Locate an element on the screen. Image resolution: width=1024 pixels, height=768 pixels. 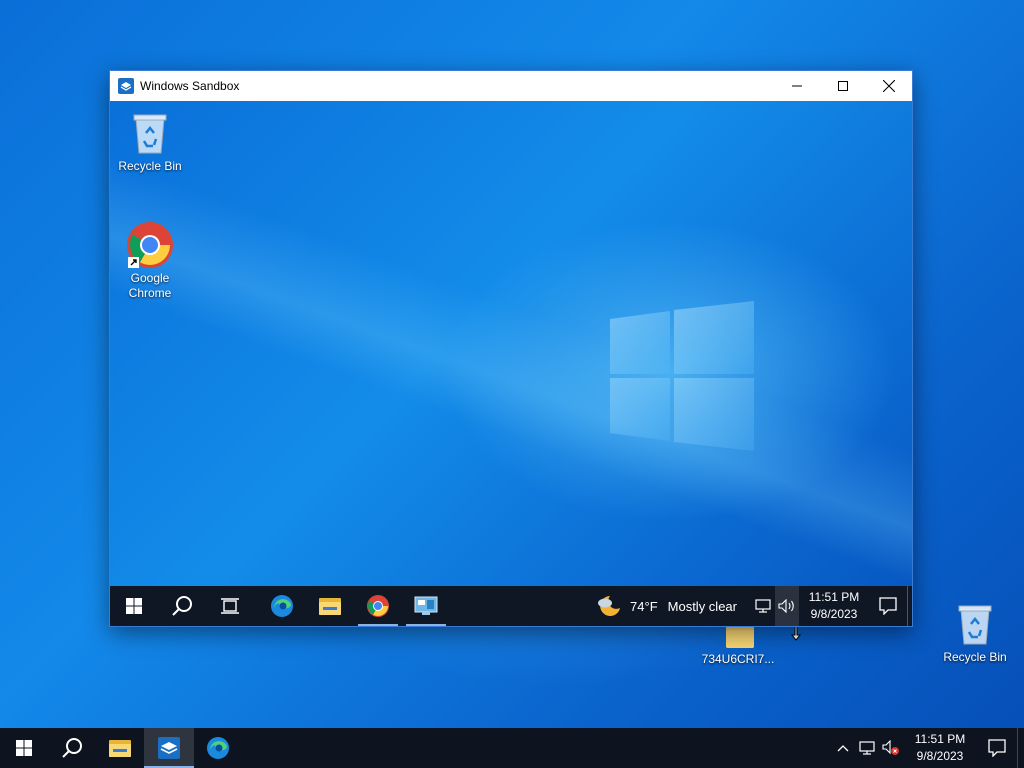
weather-temp: 74°F is located at coordinates (644, 606).